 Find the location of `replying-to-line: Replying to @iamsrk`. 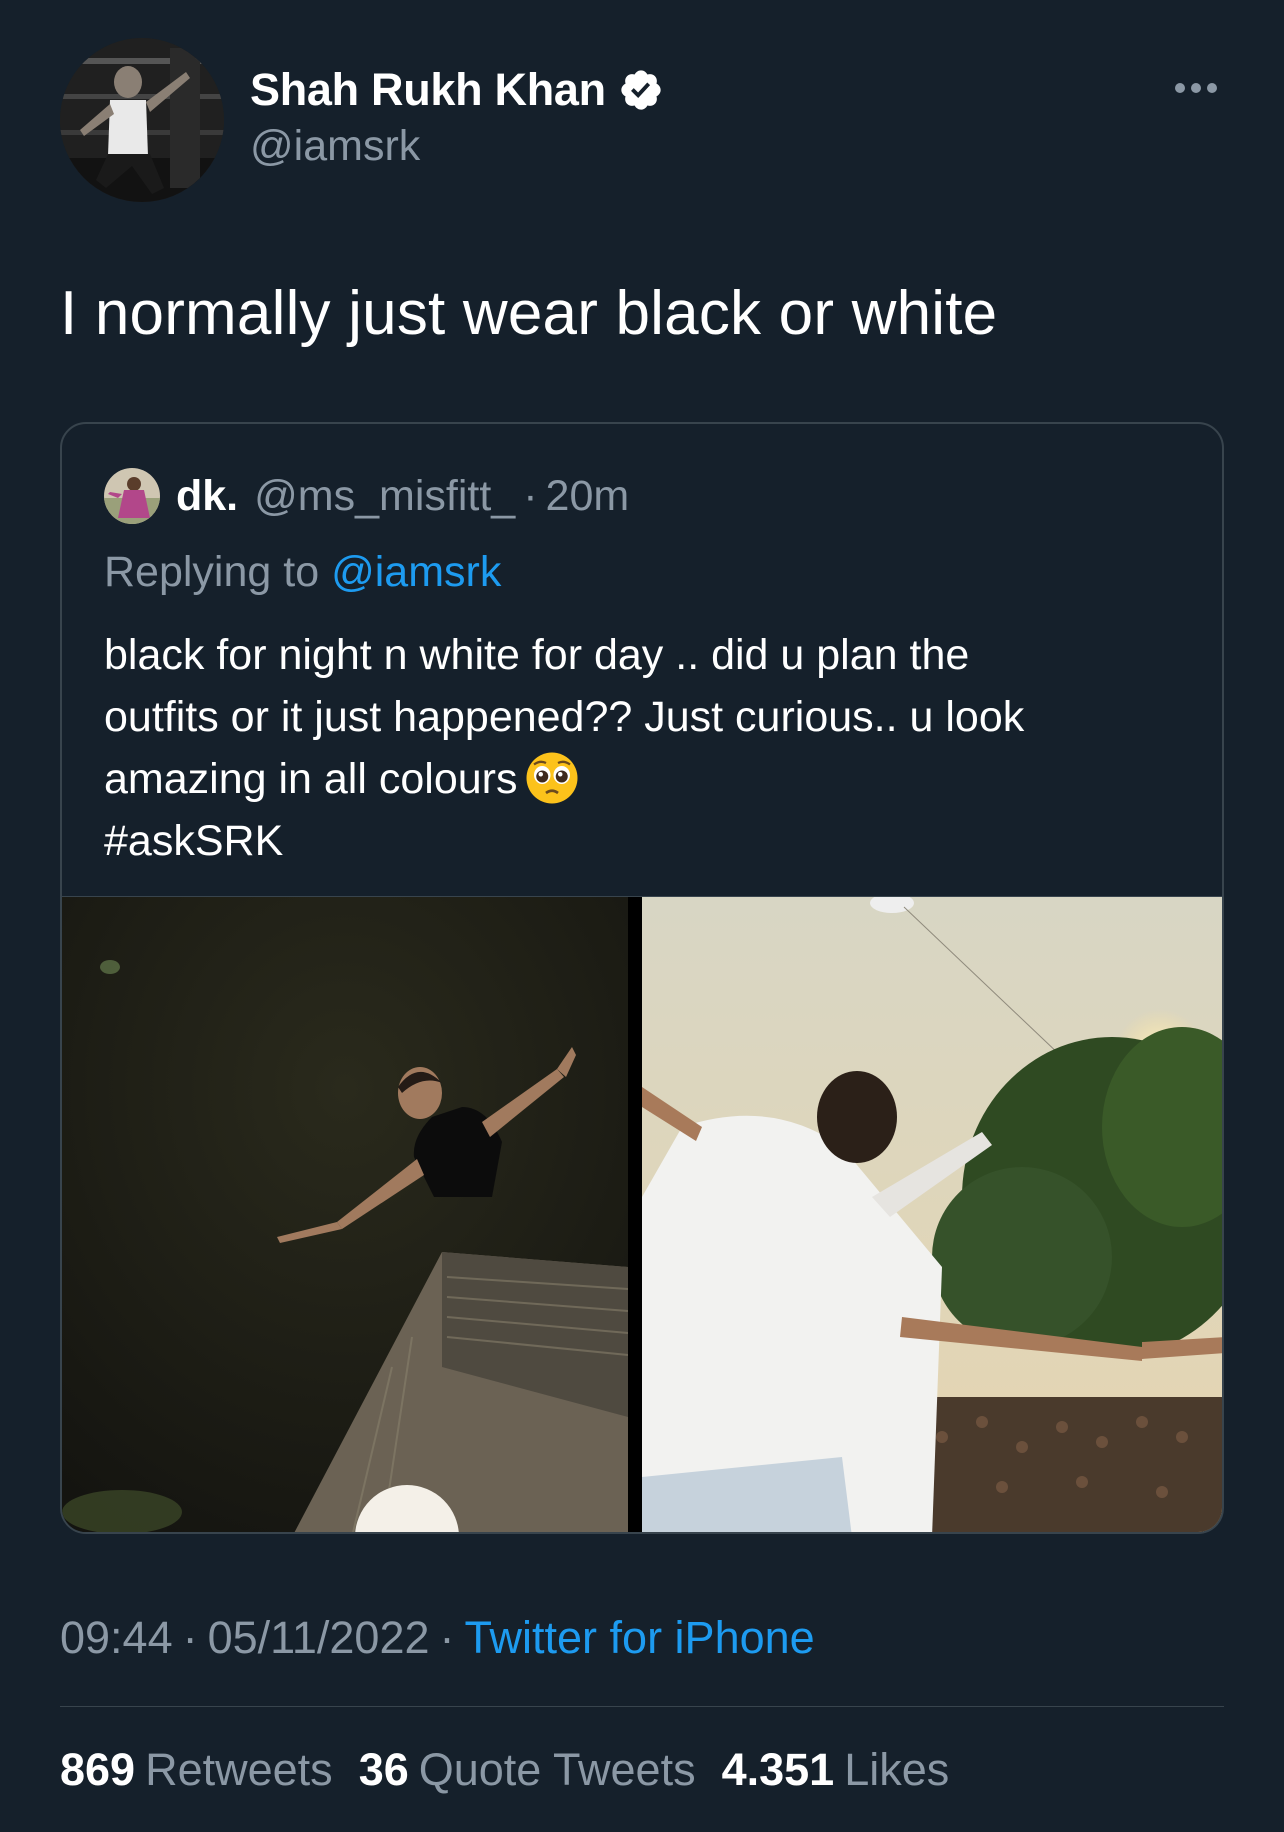

replying-to-line: Replying to @iamsrk is located at coordinates (302, 572).